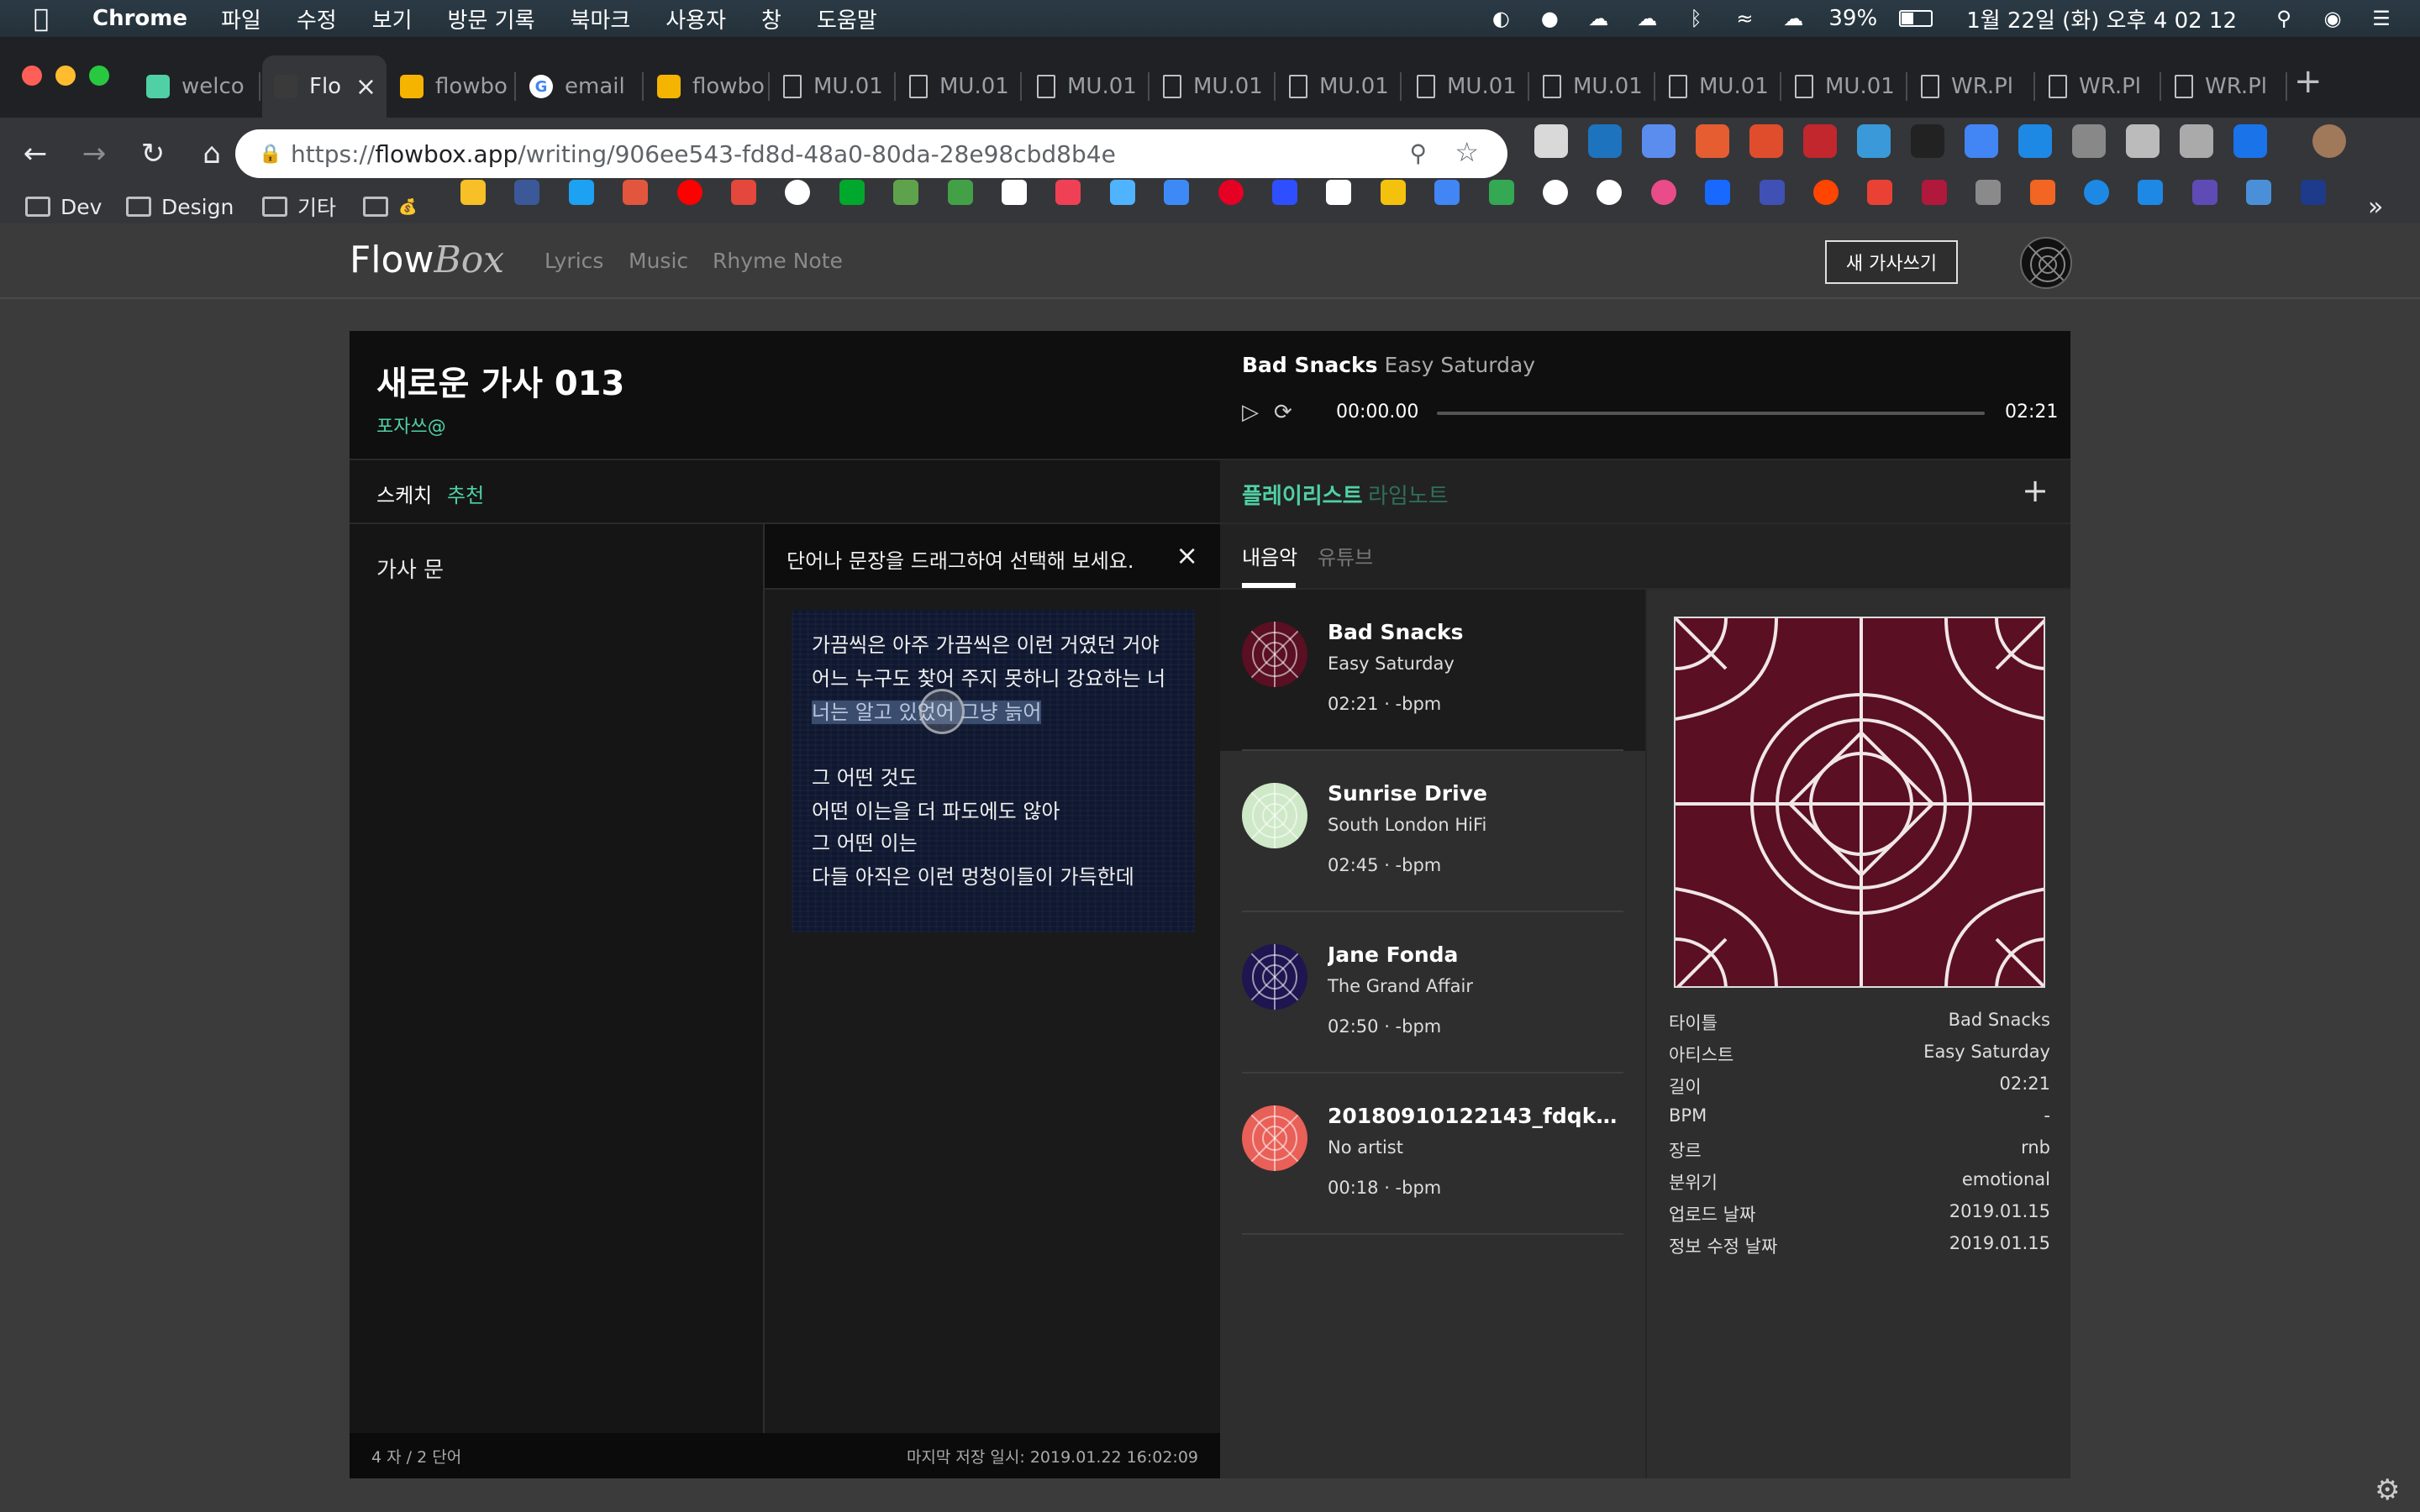 This screenshot has height=1512, width=2420. What do you see at coordinates (527, 192) in the screenshot?
I see `facebook-icon` at bounding box center [527, 192].